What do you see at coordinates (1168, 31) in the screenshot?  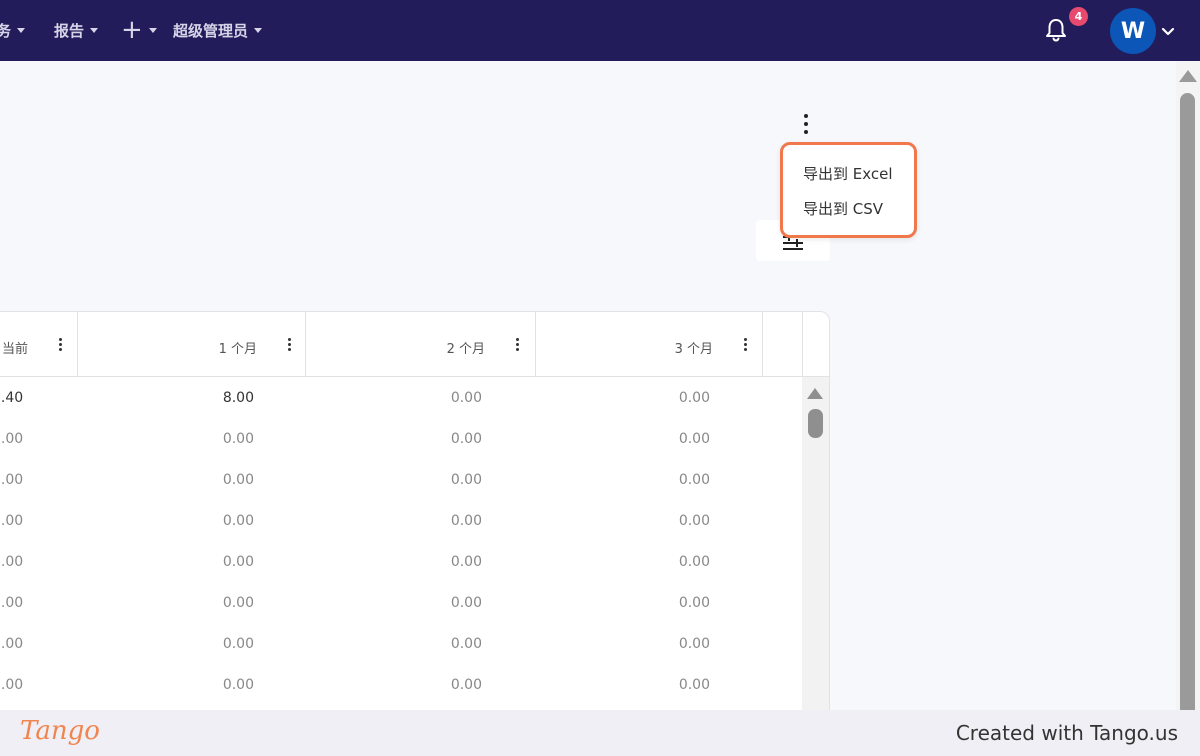 I see `chevron-down-icon` at bounding box center [1168, 31].